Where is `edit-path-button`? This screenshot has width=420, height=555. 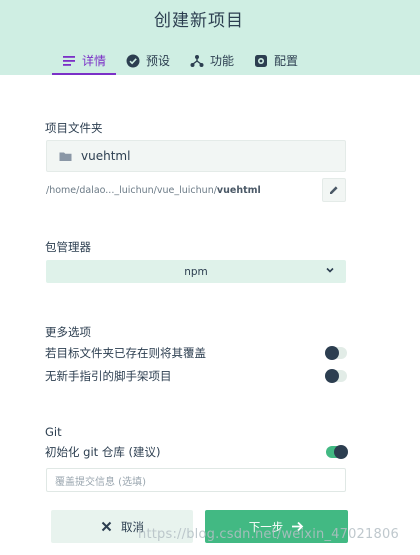 edit-path-button is located at coordinates (334, 190).